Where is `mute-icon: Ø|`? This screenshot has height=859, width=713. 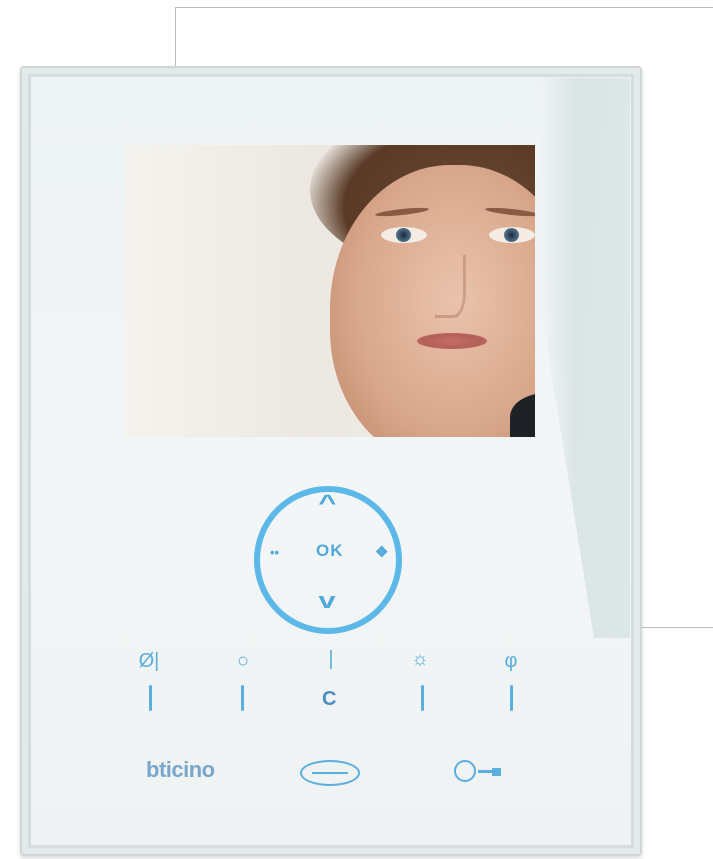
mute-icon: Ø| is located at coordinates (149, 661).